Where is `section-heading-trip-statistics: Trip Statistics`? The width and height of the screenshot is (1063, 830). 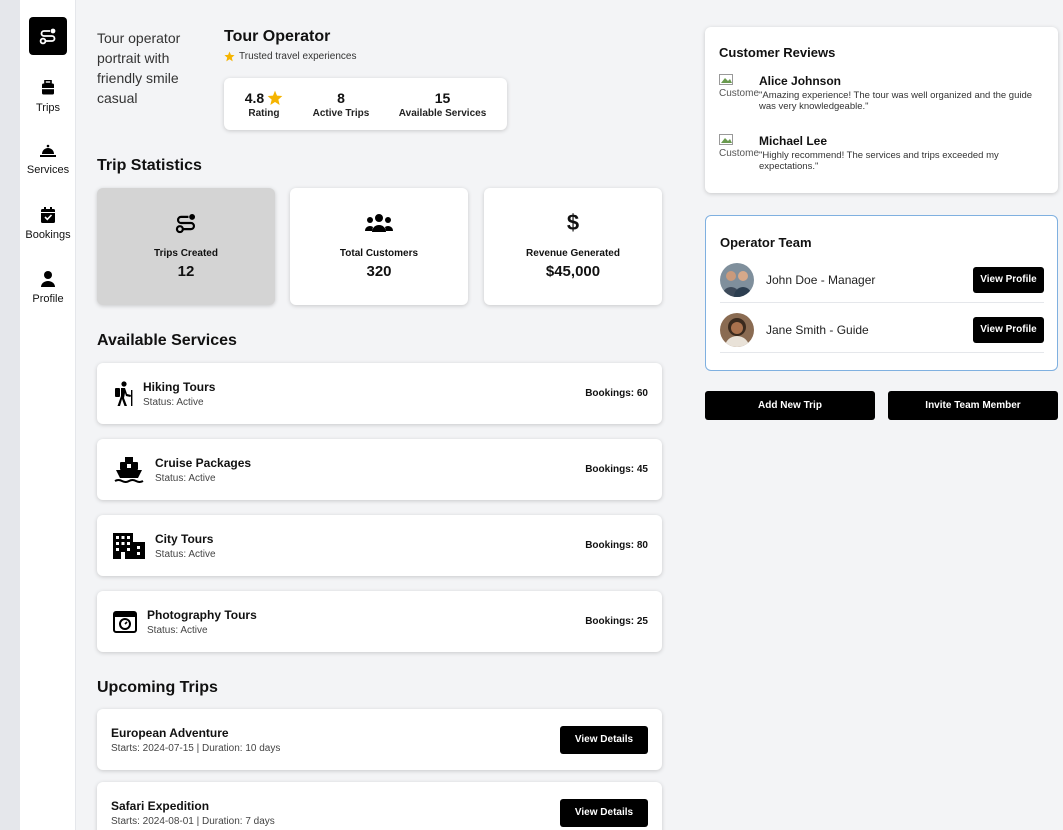 section-heading-trip-statistics: Trip Statistics is located at coordinates (149, 165).